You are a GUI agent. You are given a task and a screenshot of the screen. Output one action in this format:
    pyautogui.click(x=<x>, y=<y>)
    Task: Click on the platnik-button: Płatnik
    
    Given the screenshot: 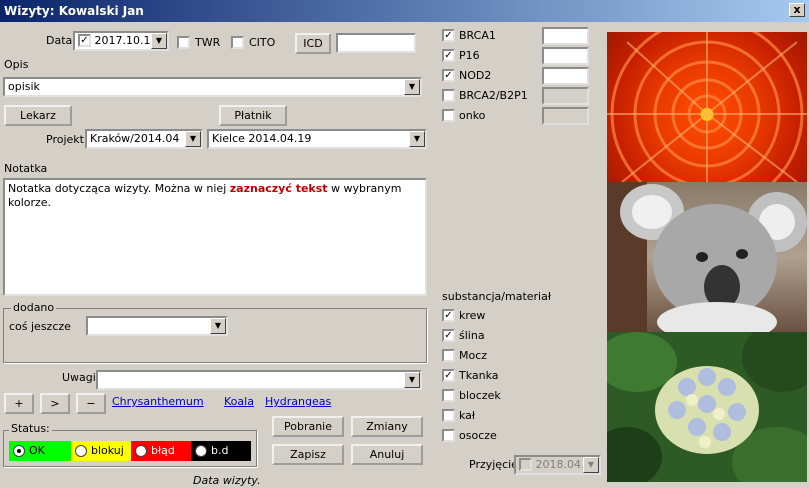 What is the action you would take?
    pyautogui.click(x=253, y=115)
    